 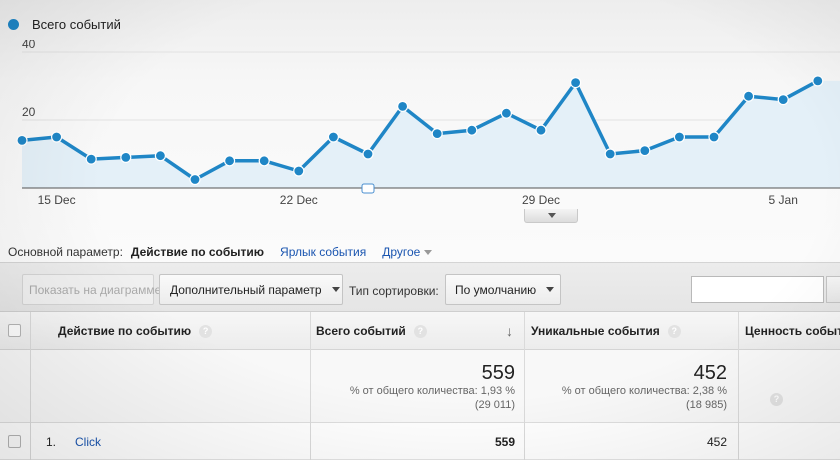 I want to click on x-tick-label: 15 Dec, so click(x=57, y=200).